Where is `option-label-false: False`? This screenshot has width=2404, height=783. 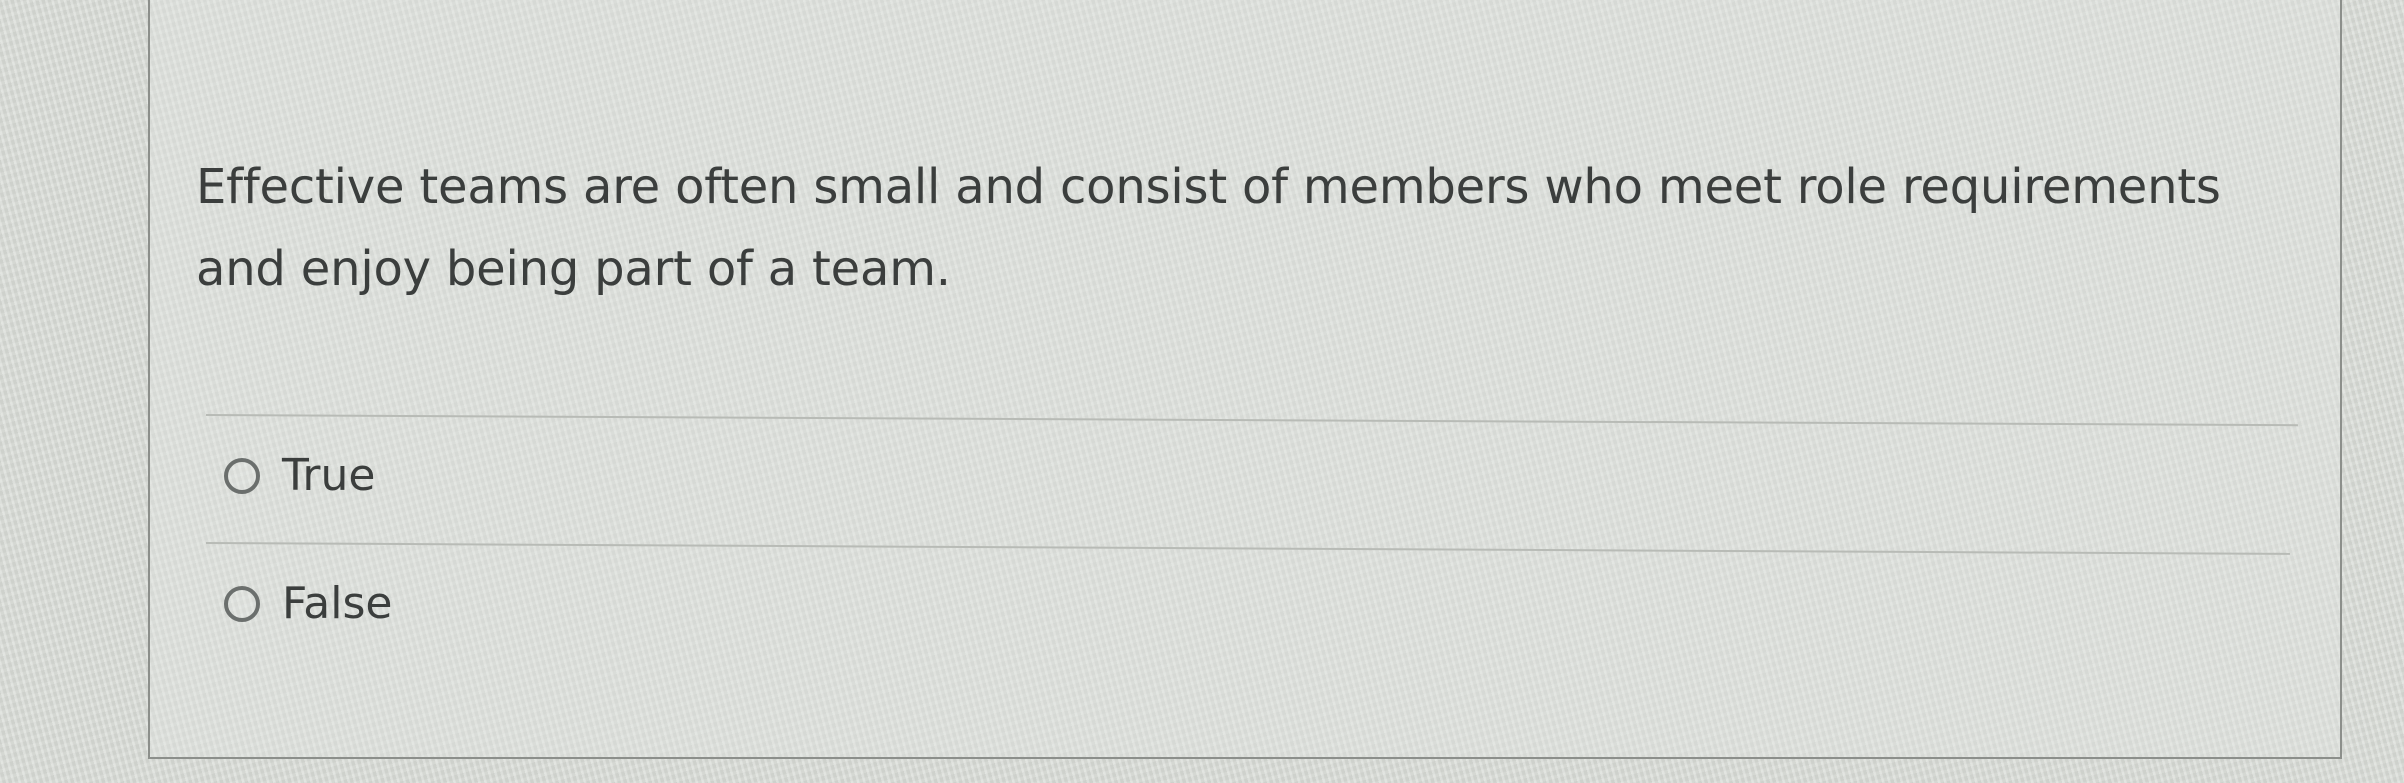 option-label-false: False is located at coordinates (337, 603).